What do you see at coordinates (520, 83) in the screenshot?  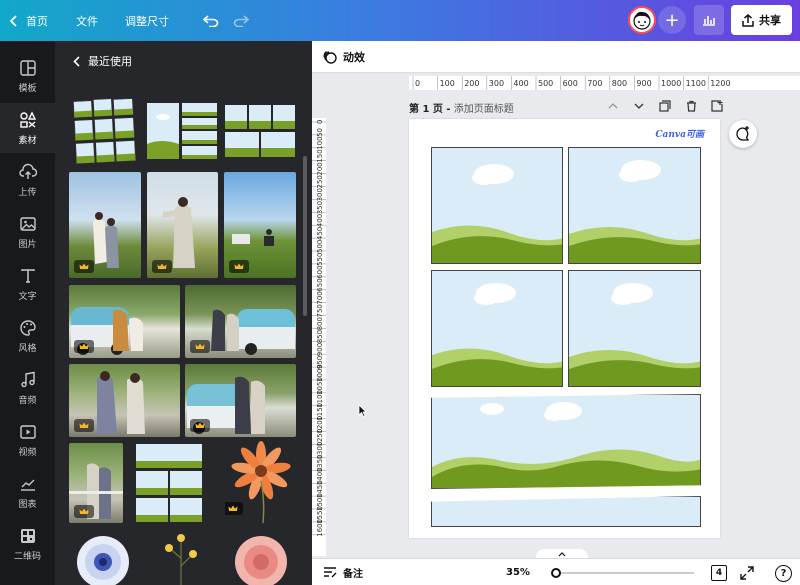 I see `ruler-tick-label: 400` at bounding box center [520, 83].